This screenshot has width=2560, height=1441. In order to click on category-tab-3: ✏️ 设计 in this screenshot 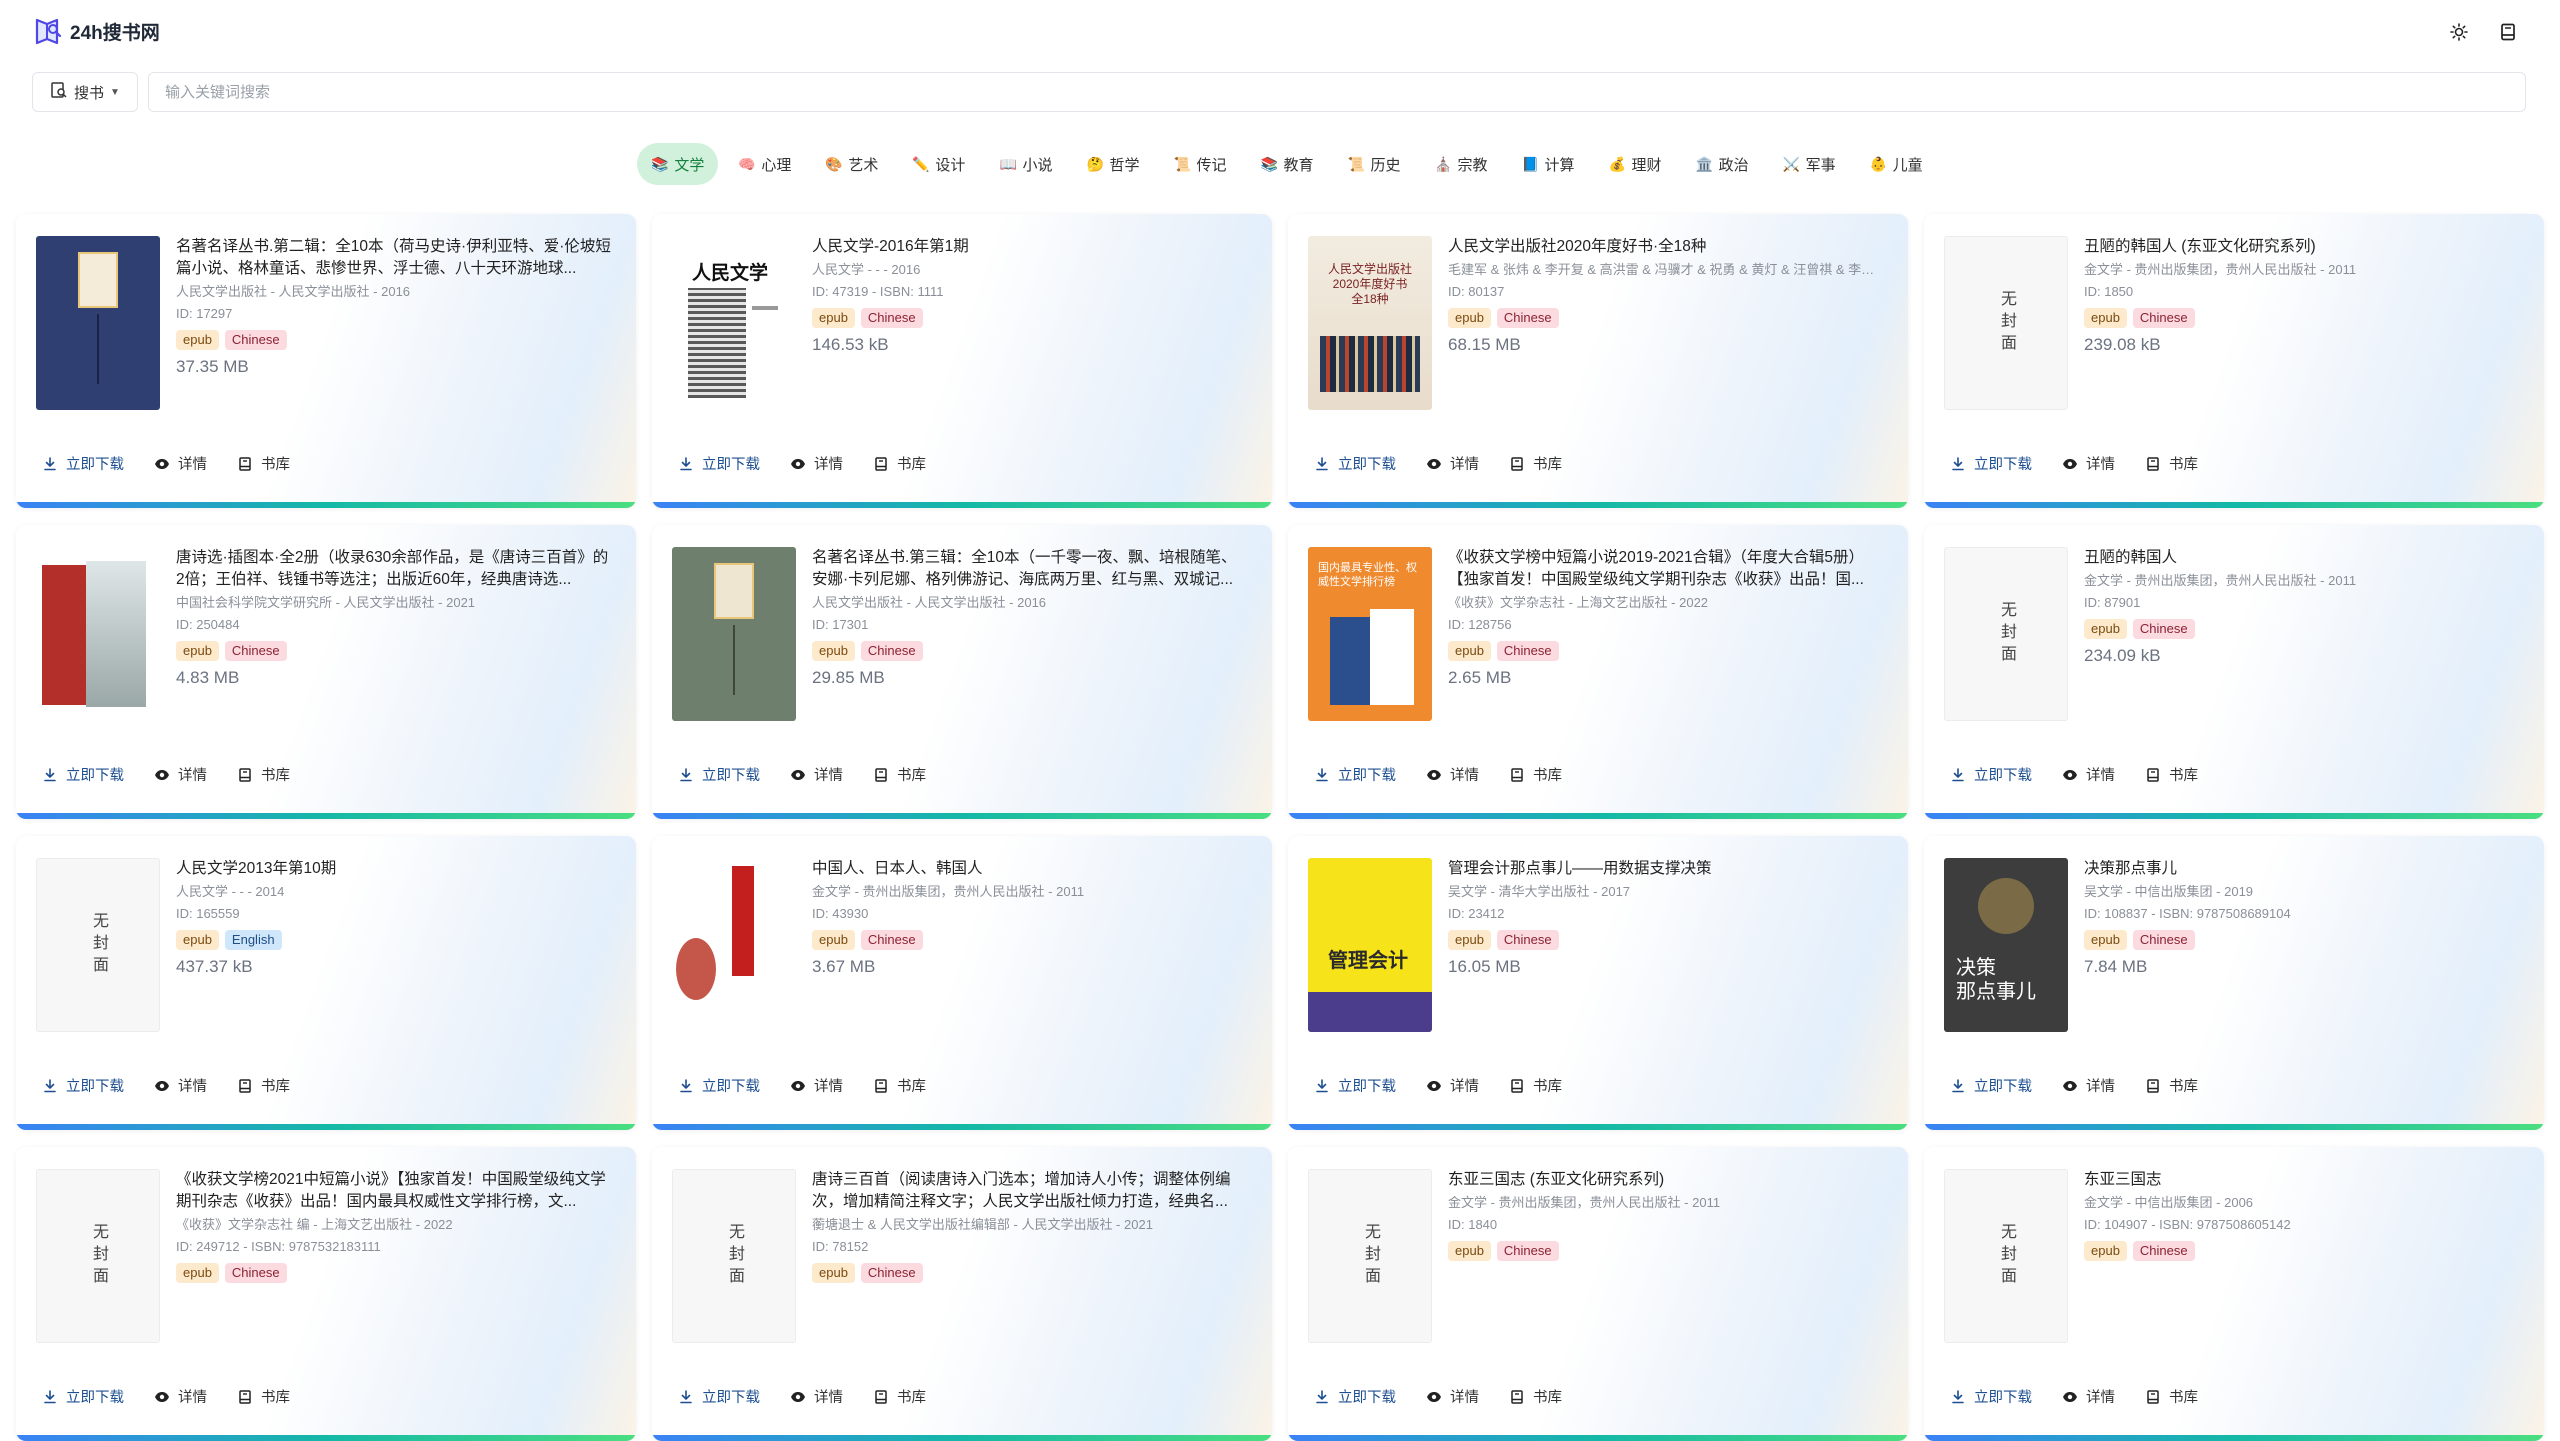, I will do `click(938, 164)`.